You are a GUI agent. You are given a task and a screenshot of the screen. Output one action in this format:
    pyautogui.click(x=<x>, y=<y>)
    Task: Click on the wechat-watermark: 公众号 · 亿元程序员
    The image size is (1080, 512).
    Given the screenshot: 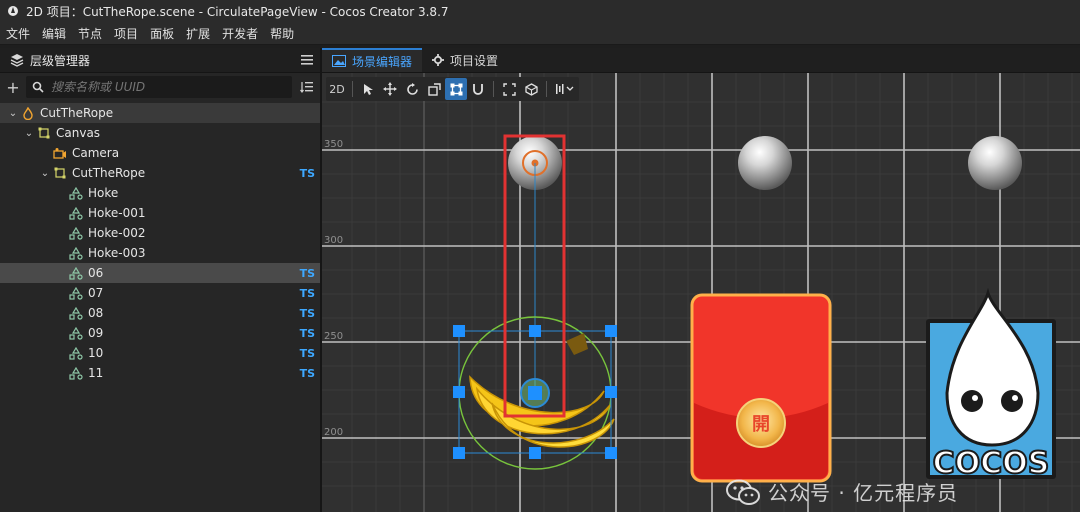 What is the action you would take?
    pyautogui.click(x=842, y=491)
    